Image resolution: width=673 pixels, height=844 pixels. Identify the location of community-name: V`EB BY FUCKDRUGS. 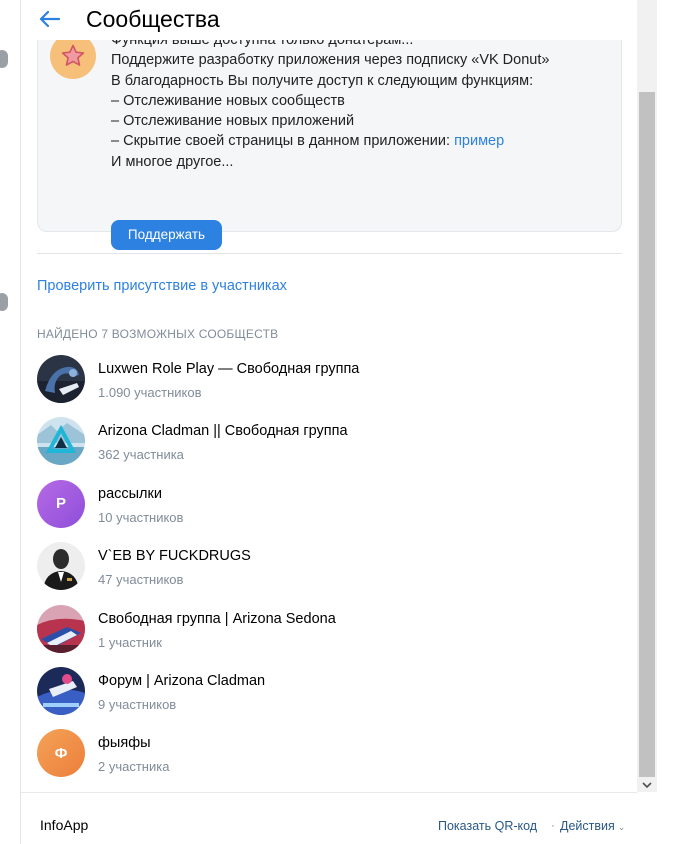
(174, 556).